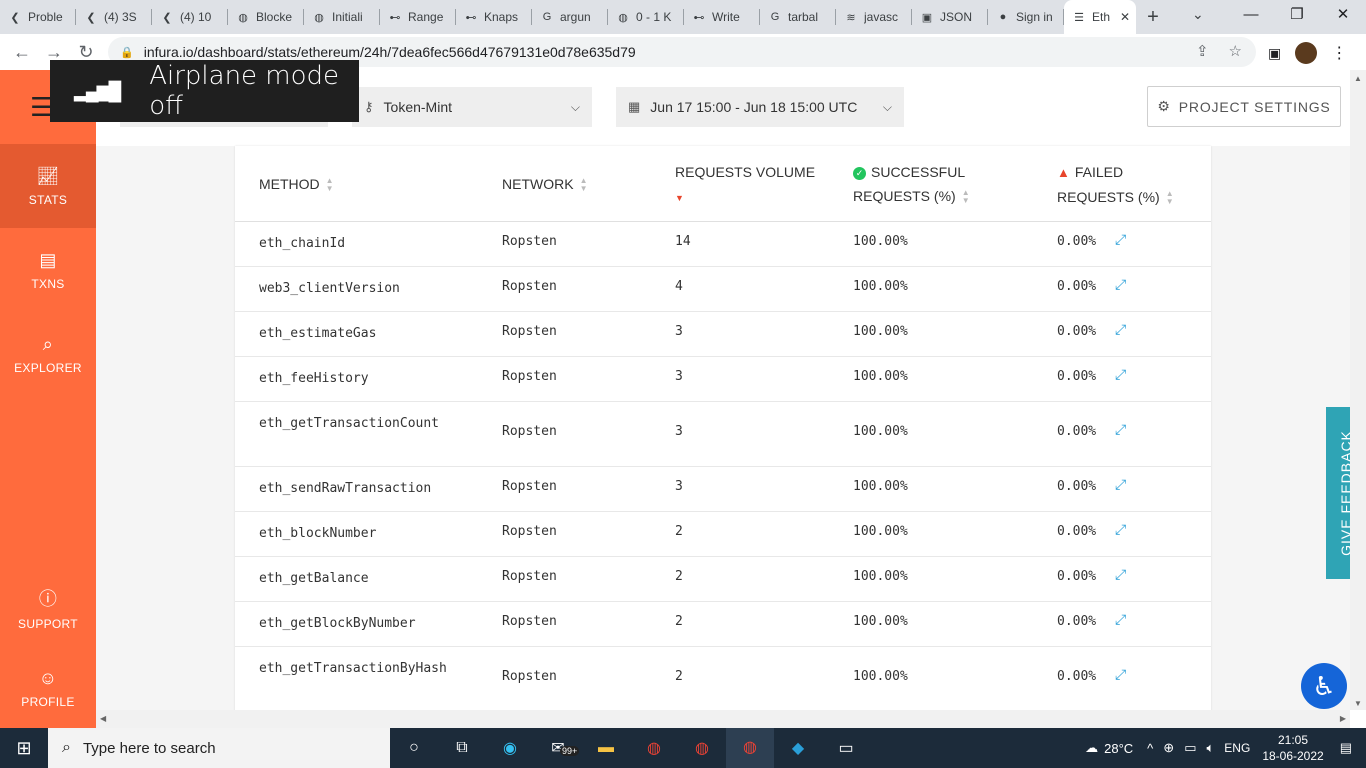  I want to click on date-range-select: ▦ Jun 17 15:00 - Jun 18 15:00 UTC ⌵, so click(760, 107).